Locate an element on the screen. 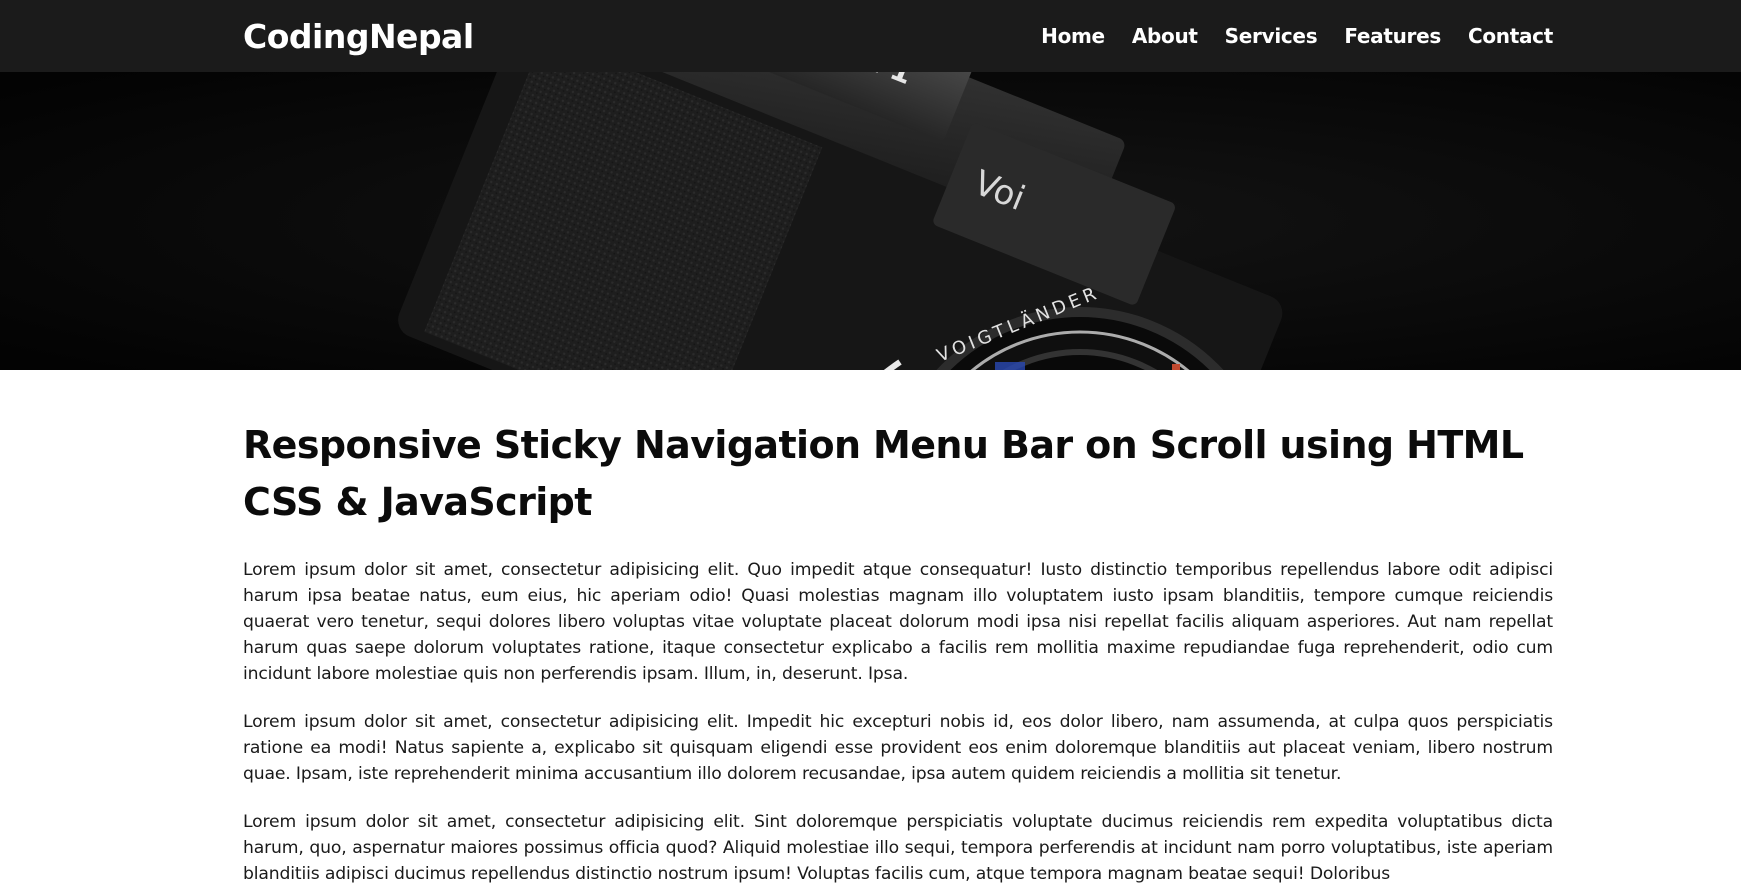  nav-item-services: Services is located at coordinates (1271, 36).